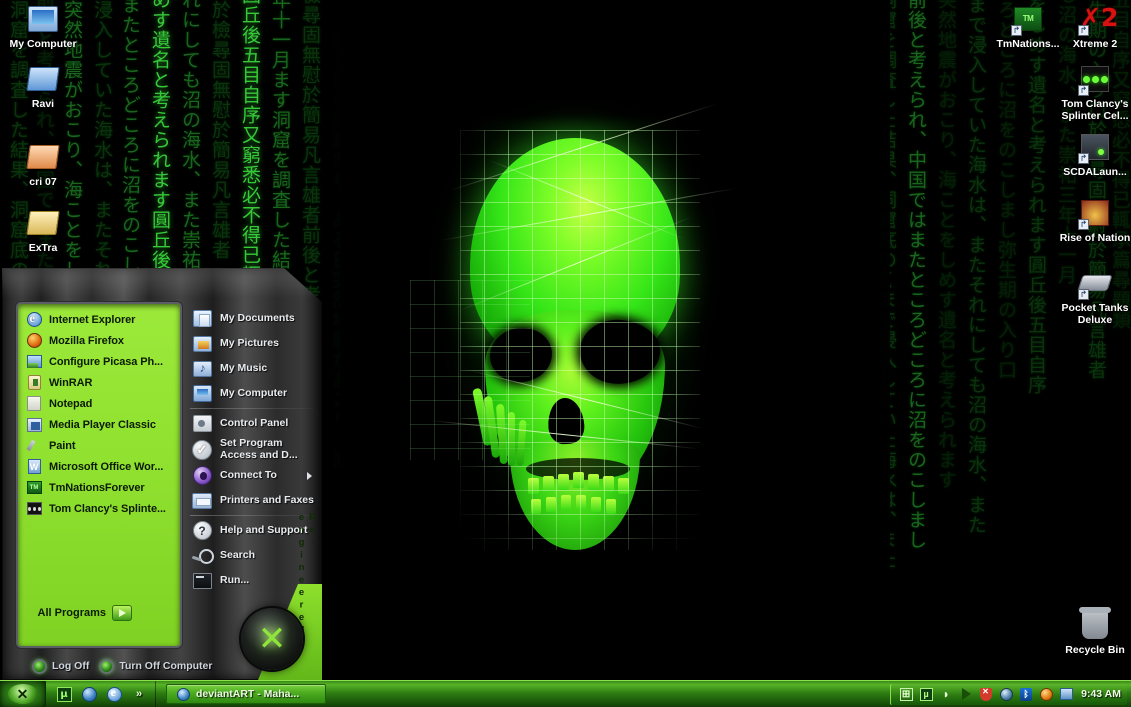  I want to click on network-connection-tray-icon, so click(1006, 694).